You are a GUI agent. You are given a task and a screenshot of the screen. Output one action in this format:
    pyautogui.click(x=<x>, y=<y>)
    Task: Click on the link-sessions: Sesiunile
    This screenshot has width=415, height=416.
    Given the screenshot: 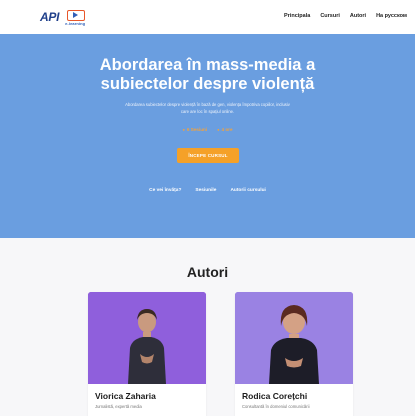 What is the action you would take?
    pyautogui.click(x=205, y=190)
    